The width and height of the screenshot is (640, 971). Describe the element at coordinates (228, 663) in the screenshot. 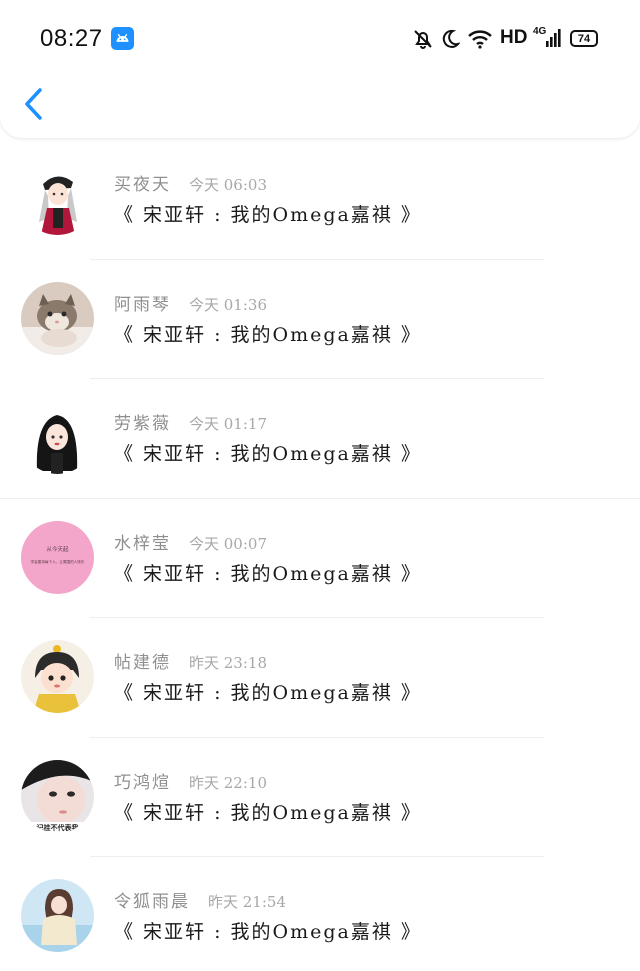

I see `message-time: 昨天 23:18` at that location.